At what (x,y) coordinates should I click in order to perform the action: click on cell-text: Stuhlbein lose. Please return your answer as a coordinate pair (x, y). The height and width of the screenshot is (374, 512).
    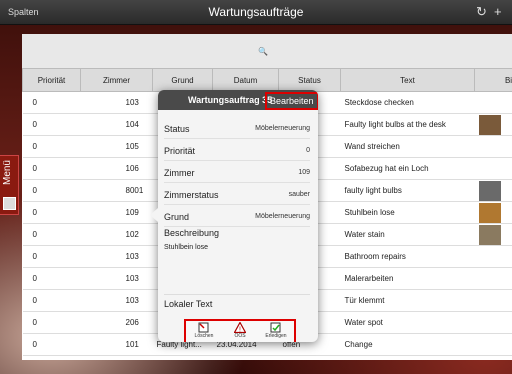
    Looking at the image, I should click on (407, 212).